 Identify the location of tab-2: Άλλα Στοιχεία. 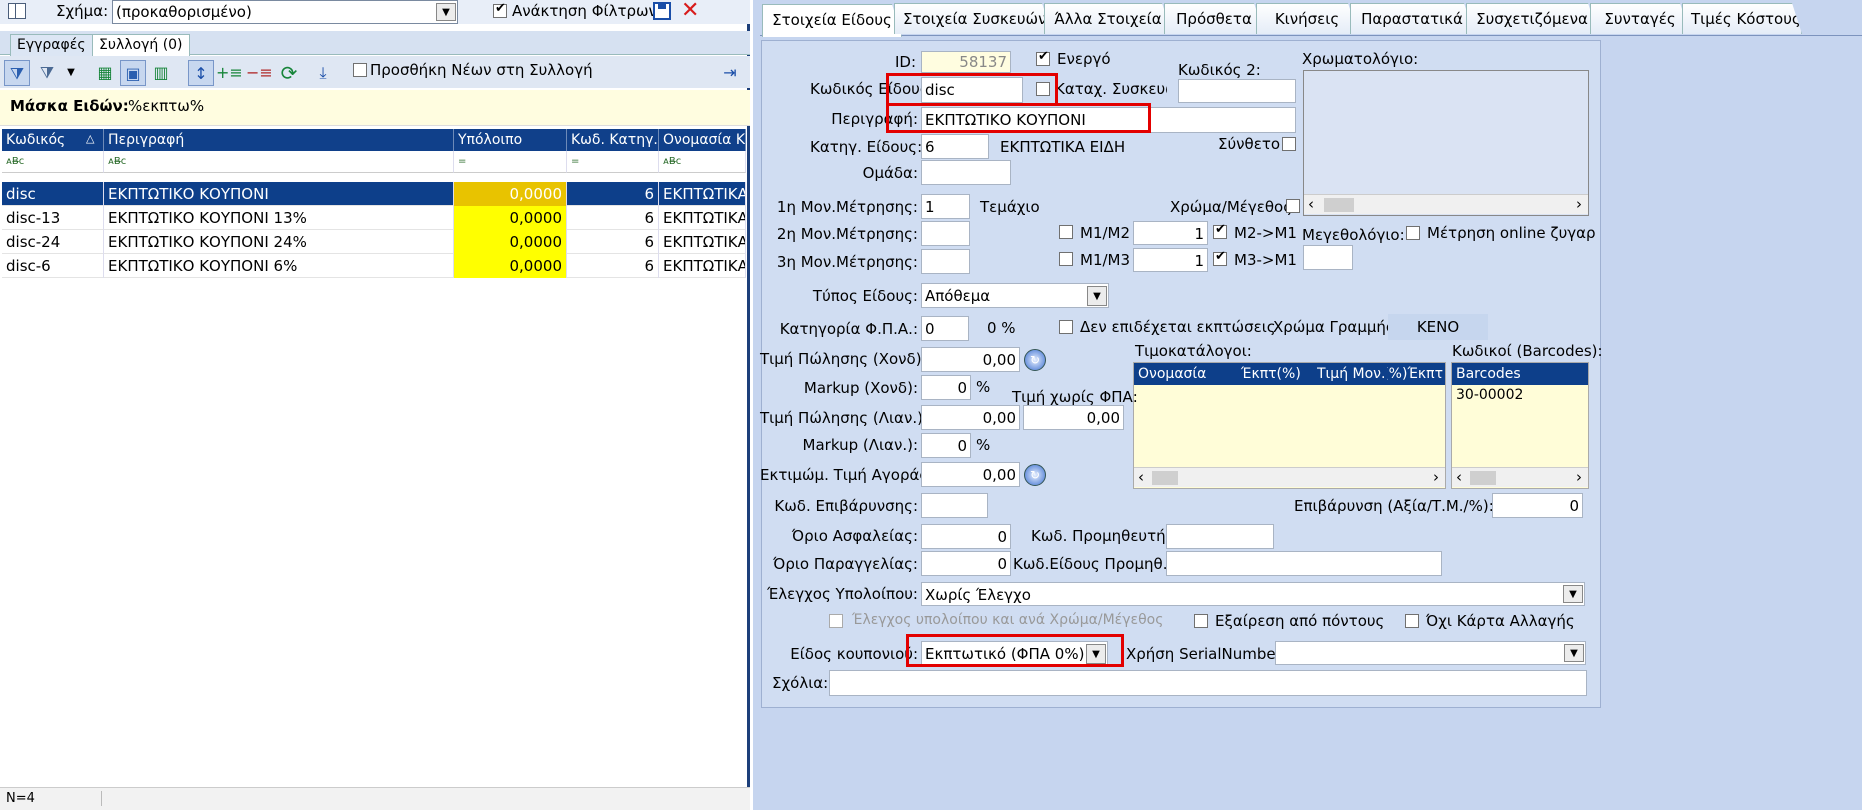
(1108, 18).